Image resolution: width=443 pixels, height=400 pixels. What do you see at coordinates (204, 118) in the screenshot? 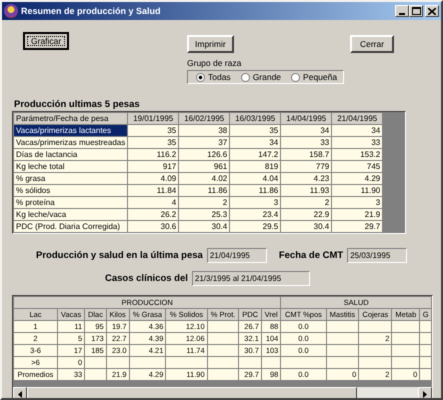
I see `column-header: 16/02/1995` at bounding box center [204, 118].